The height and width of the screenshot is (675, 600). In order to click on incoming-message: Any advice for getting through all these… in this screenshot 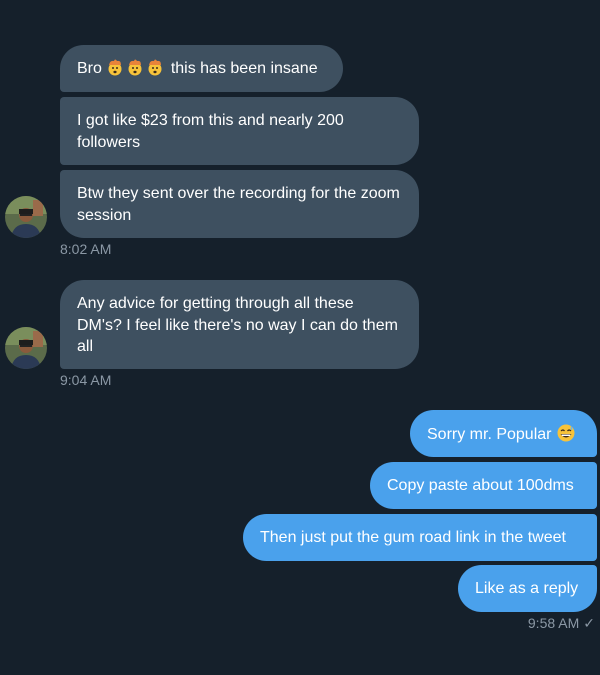, I will do `click(239, 324)`.